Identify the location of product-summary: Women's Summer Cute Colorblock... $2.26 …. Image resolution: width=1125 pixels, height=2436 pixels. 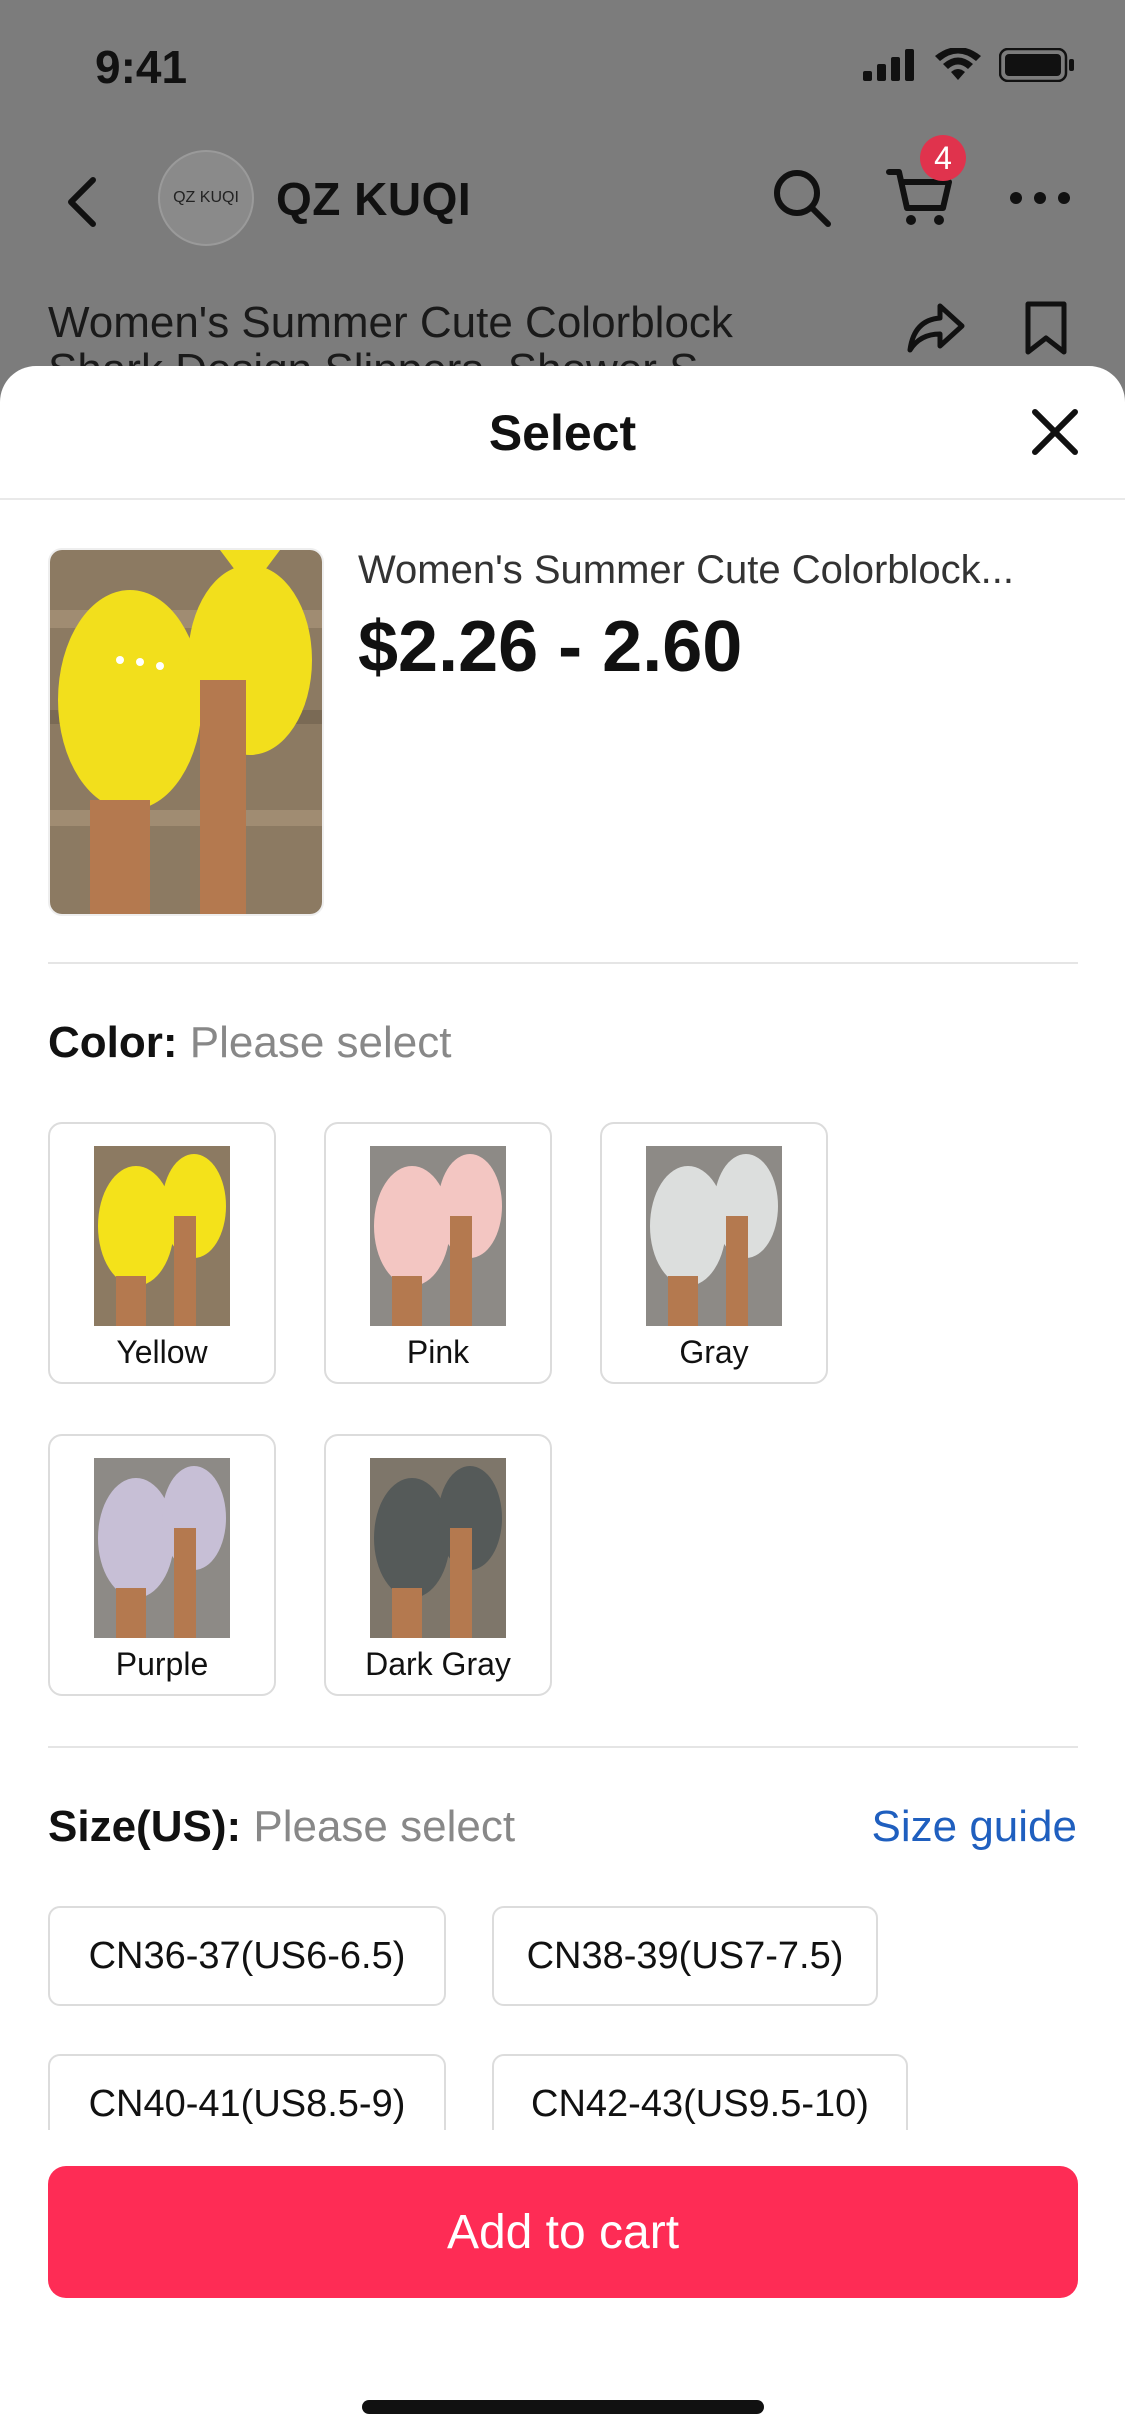
(563, 732).